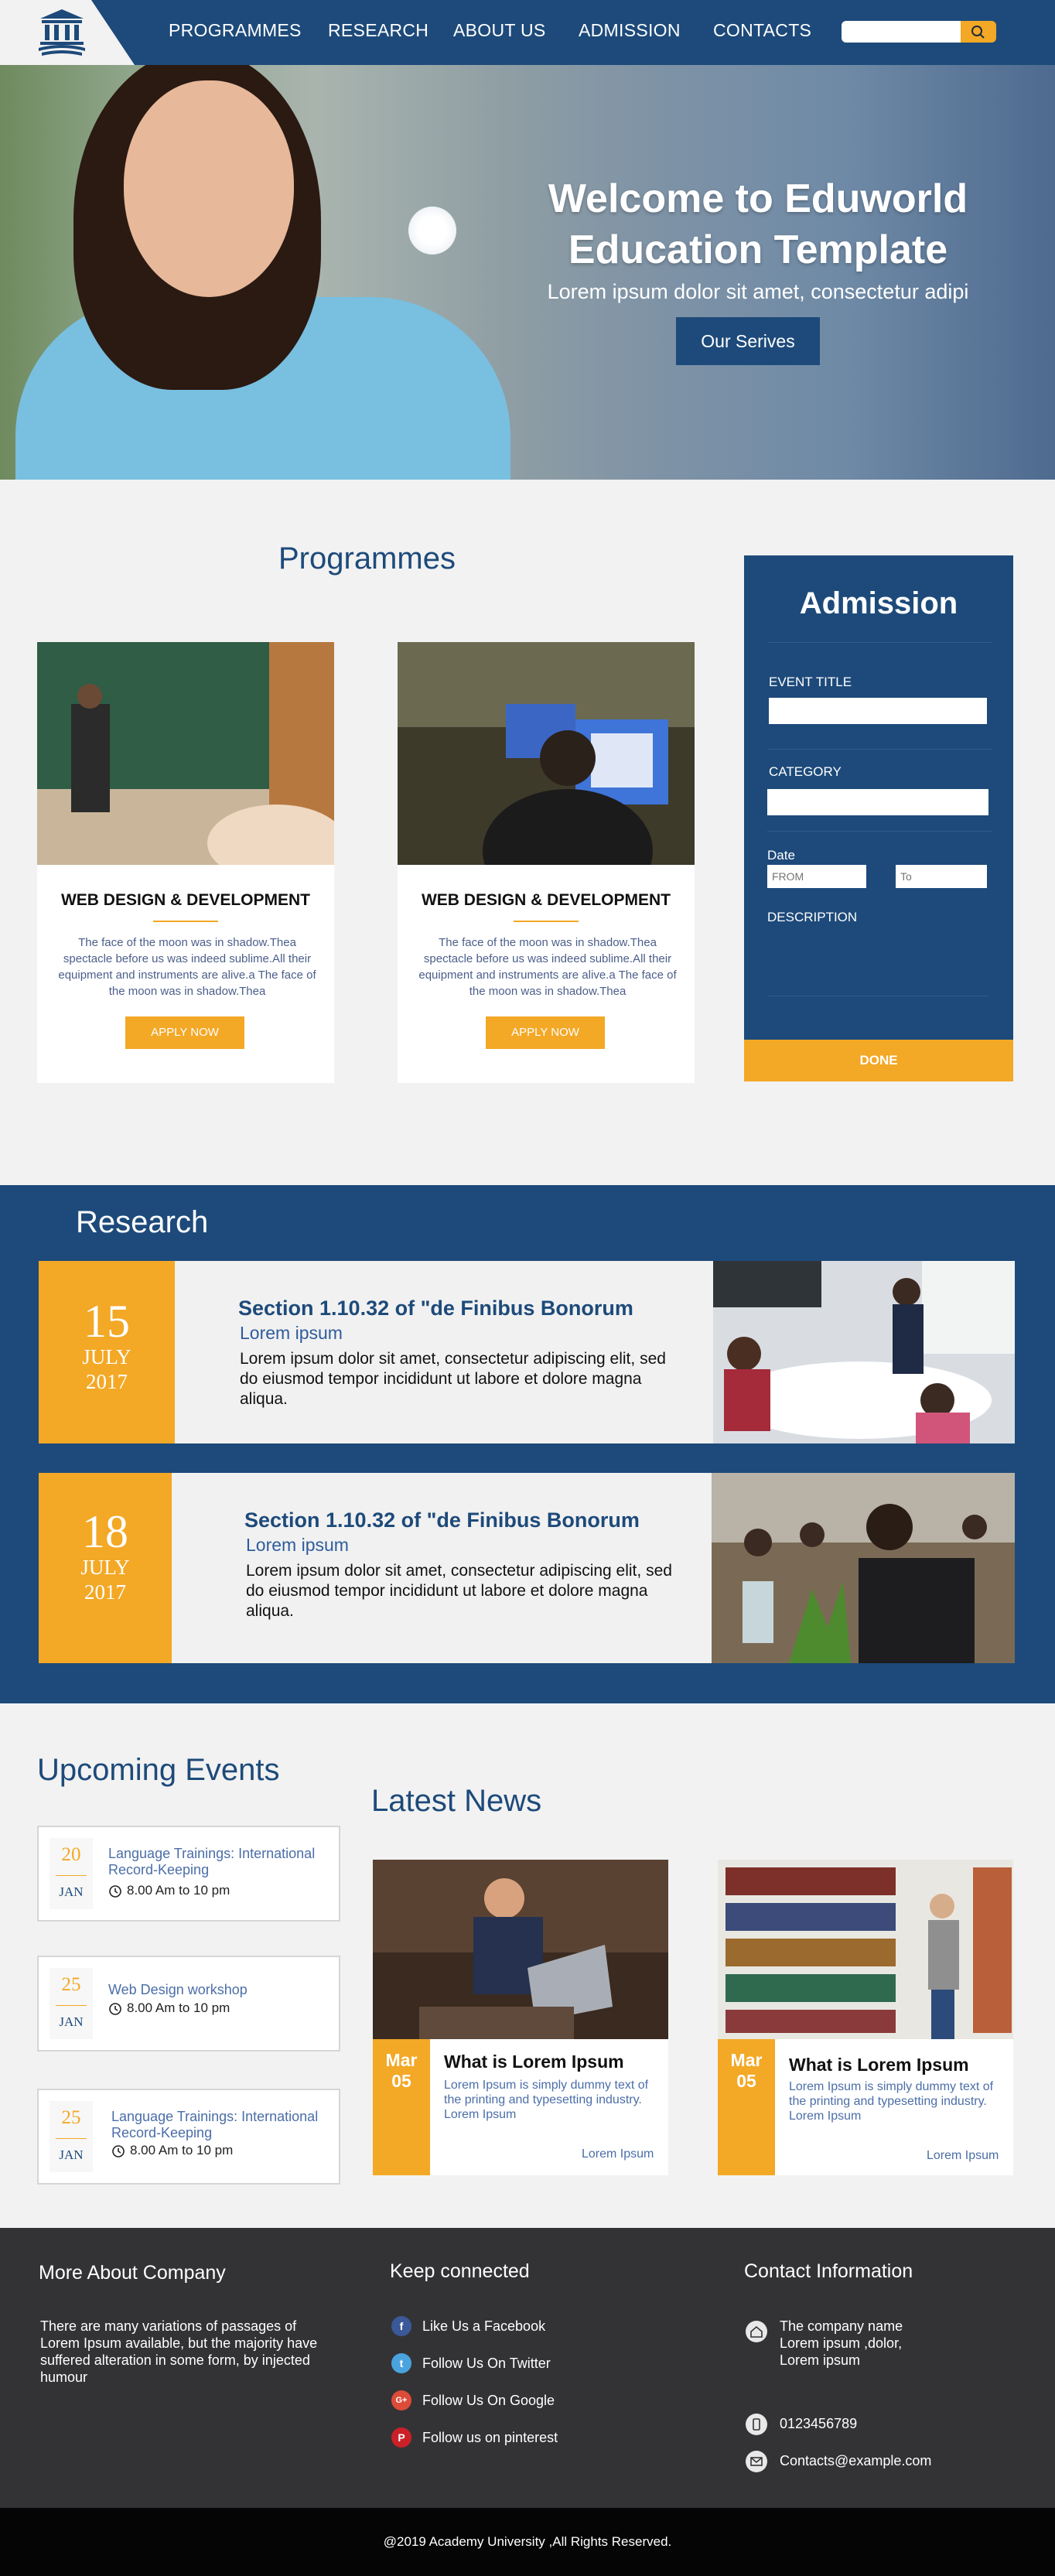 This screenshot has height=2576, width=1055. What do you see at coordinates (855, 2460) in the screenshot?
I see `contact-email: Contacts@example.com` at bounding box center [855, 2460].